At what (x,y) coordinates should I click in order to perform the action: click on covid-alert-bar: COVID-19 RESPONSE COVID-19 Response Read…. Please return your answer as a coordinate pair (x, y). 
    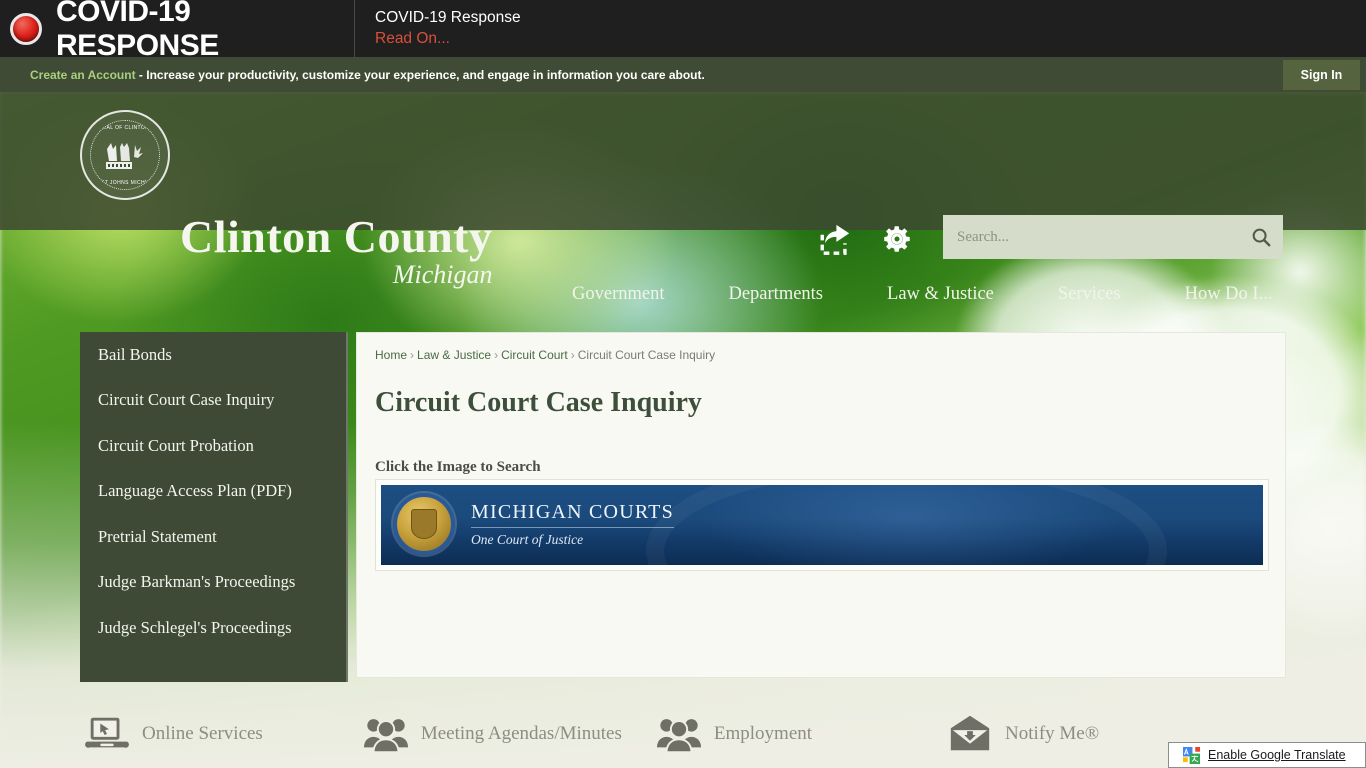
    Looking at the image, I should click on (683, 31).